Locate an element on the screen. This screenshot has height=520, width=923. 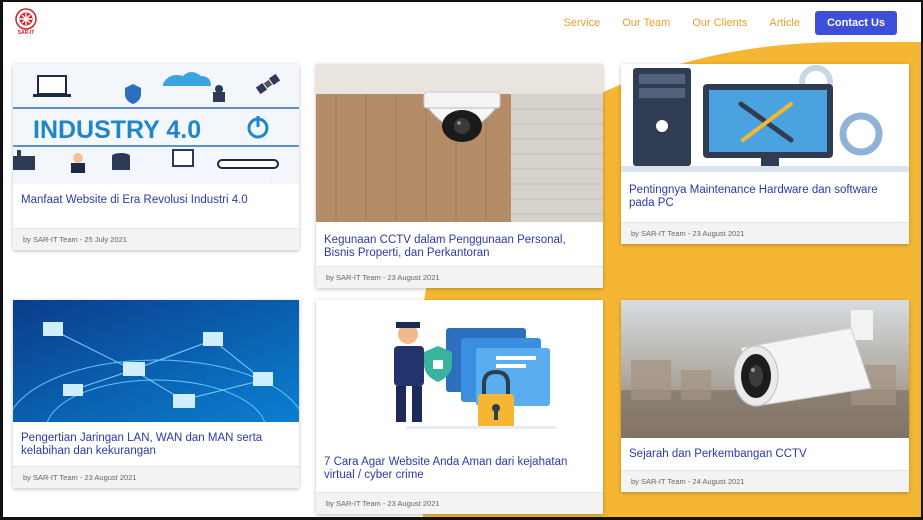
article-meta: by SAR-IT Team - 24 August 2021 is located at coordinates (765, 481).